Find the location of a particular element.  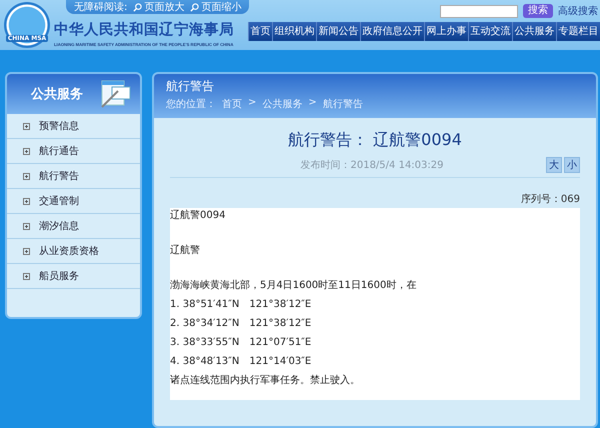

nav-link: 专题栏目 is located at coordinates (578, 31).